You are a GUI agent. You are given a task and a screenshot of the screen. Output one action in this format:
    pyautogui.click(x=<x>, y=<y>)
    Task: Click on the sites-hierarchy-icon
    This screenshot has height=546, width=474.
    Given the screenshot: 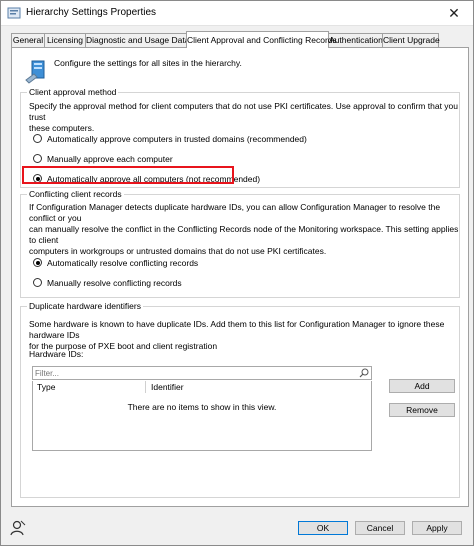 What is the action you would take?
    pyautogui.click(x=35, y=72)
    